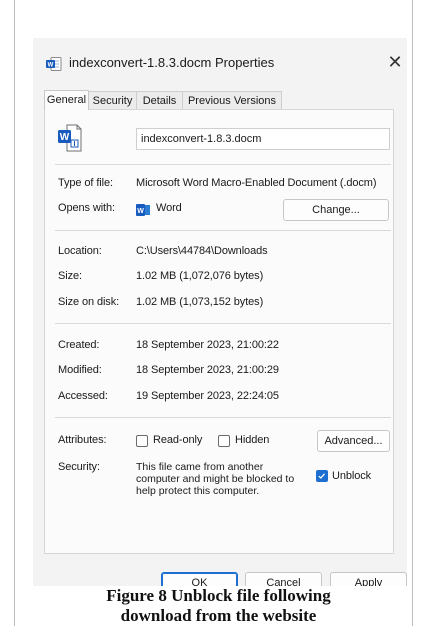  Describe the element at coordinates (207, 345) in the screenshot. I see `created-value: 18 September 2023, 21:00:22` at that location.